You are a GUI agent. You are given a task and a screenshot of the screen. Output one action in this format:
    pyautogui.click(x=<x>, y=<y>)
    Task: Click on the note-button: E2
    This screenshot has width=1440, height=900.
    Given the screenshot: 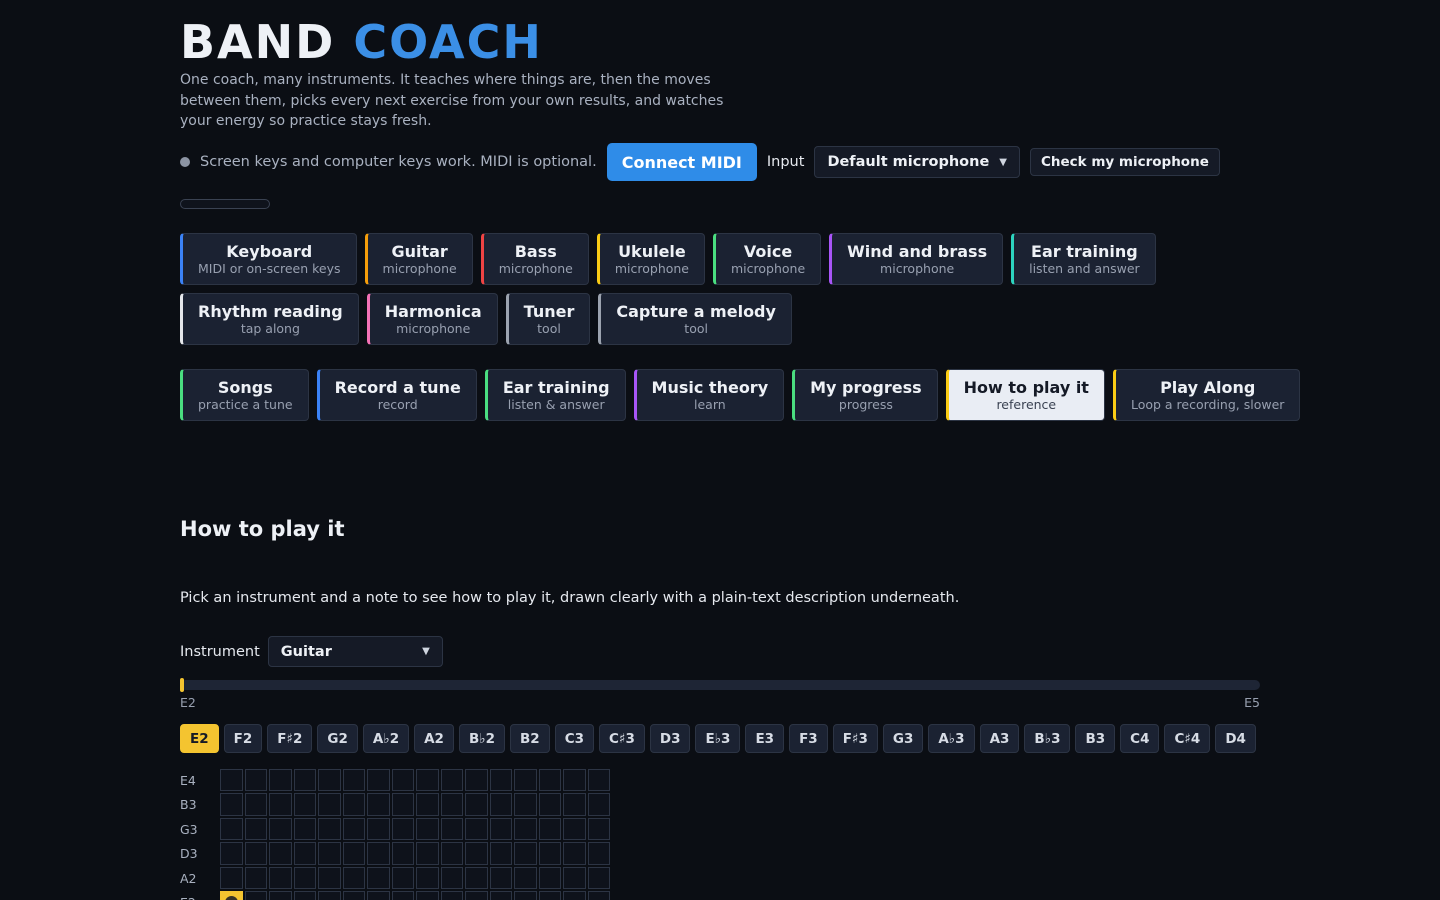 What is the action you would take?
    pyautogui.click(x=199, y=738)
    